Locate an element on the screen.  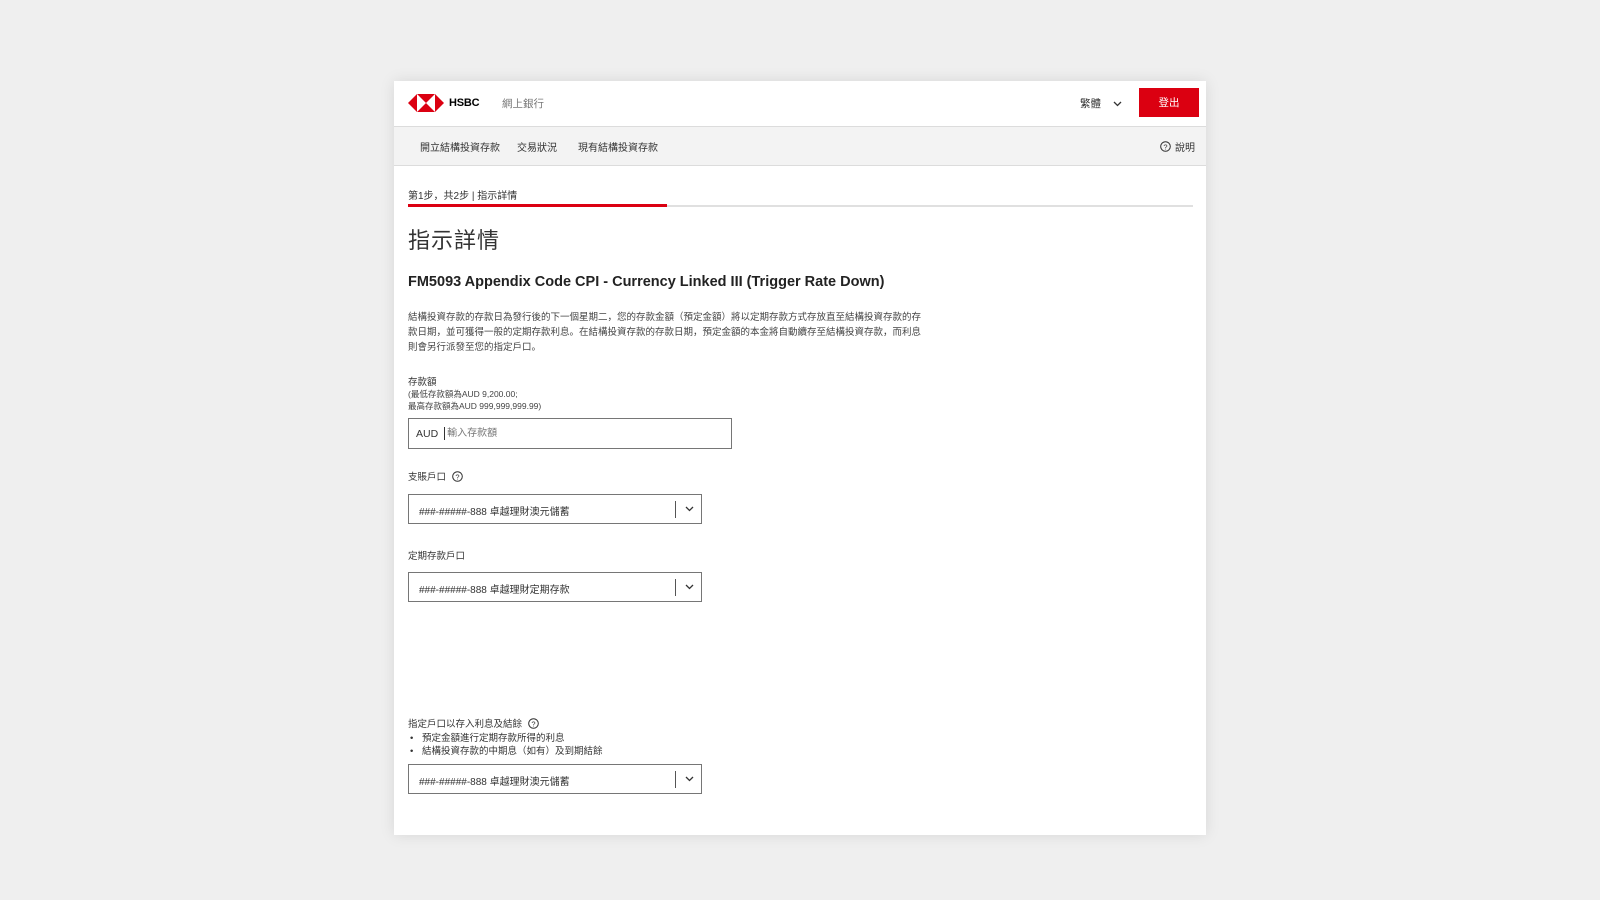
debit-account-label: 支賬戶口 ? is located at coordinates (435, 476).